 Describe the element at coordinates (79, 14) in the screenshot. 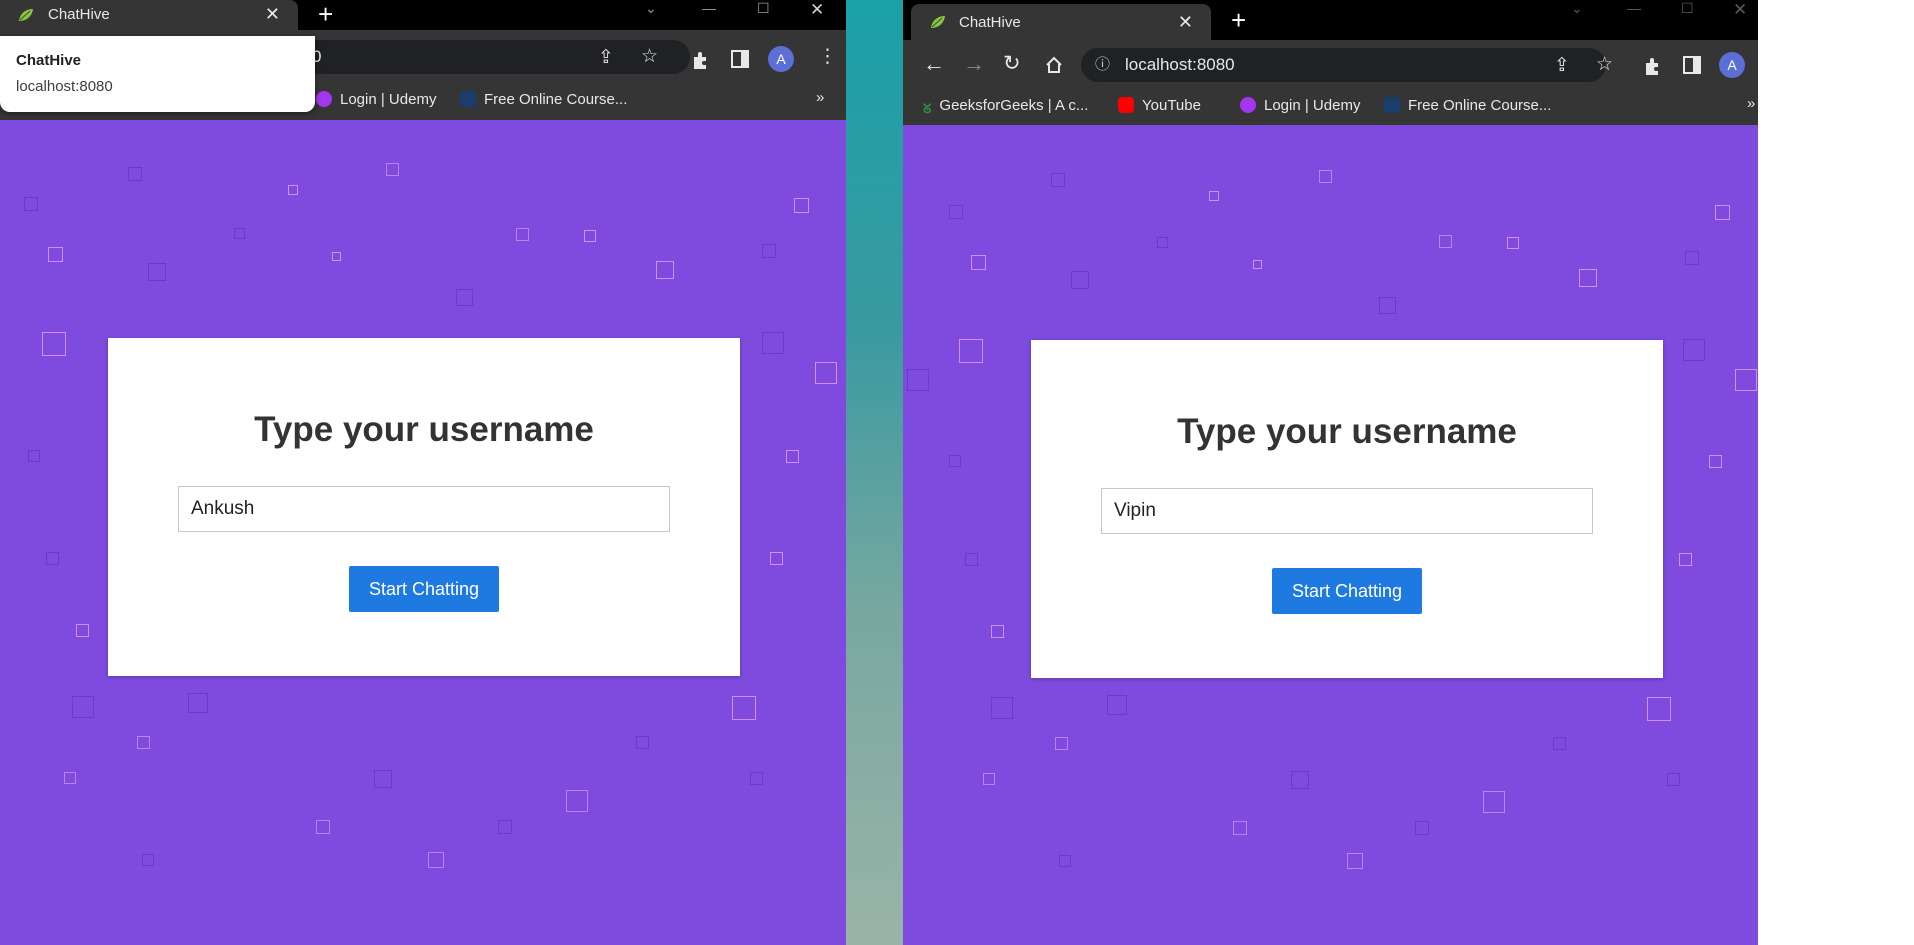

I see `tab-title: ChatHive` at that location.